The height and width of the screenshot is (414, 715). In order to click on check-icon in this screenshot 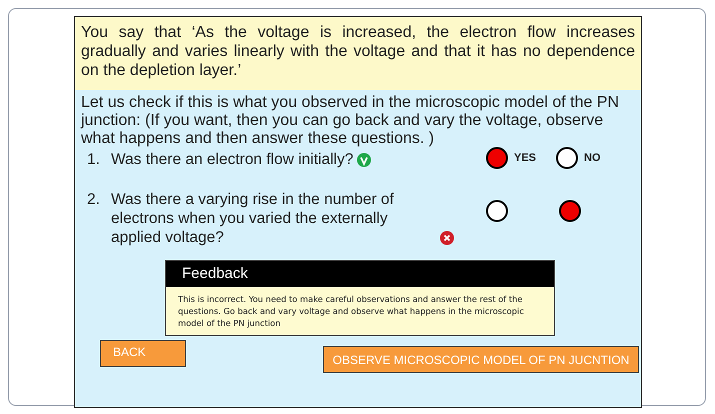, I will do `click(364, 160)`.